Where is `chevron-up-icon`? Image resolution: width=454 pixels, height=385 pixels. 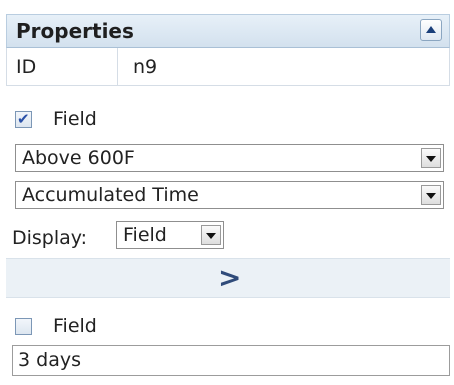 chevron-up-icon is located at coordinates (431, 29).